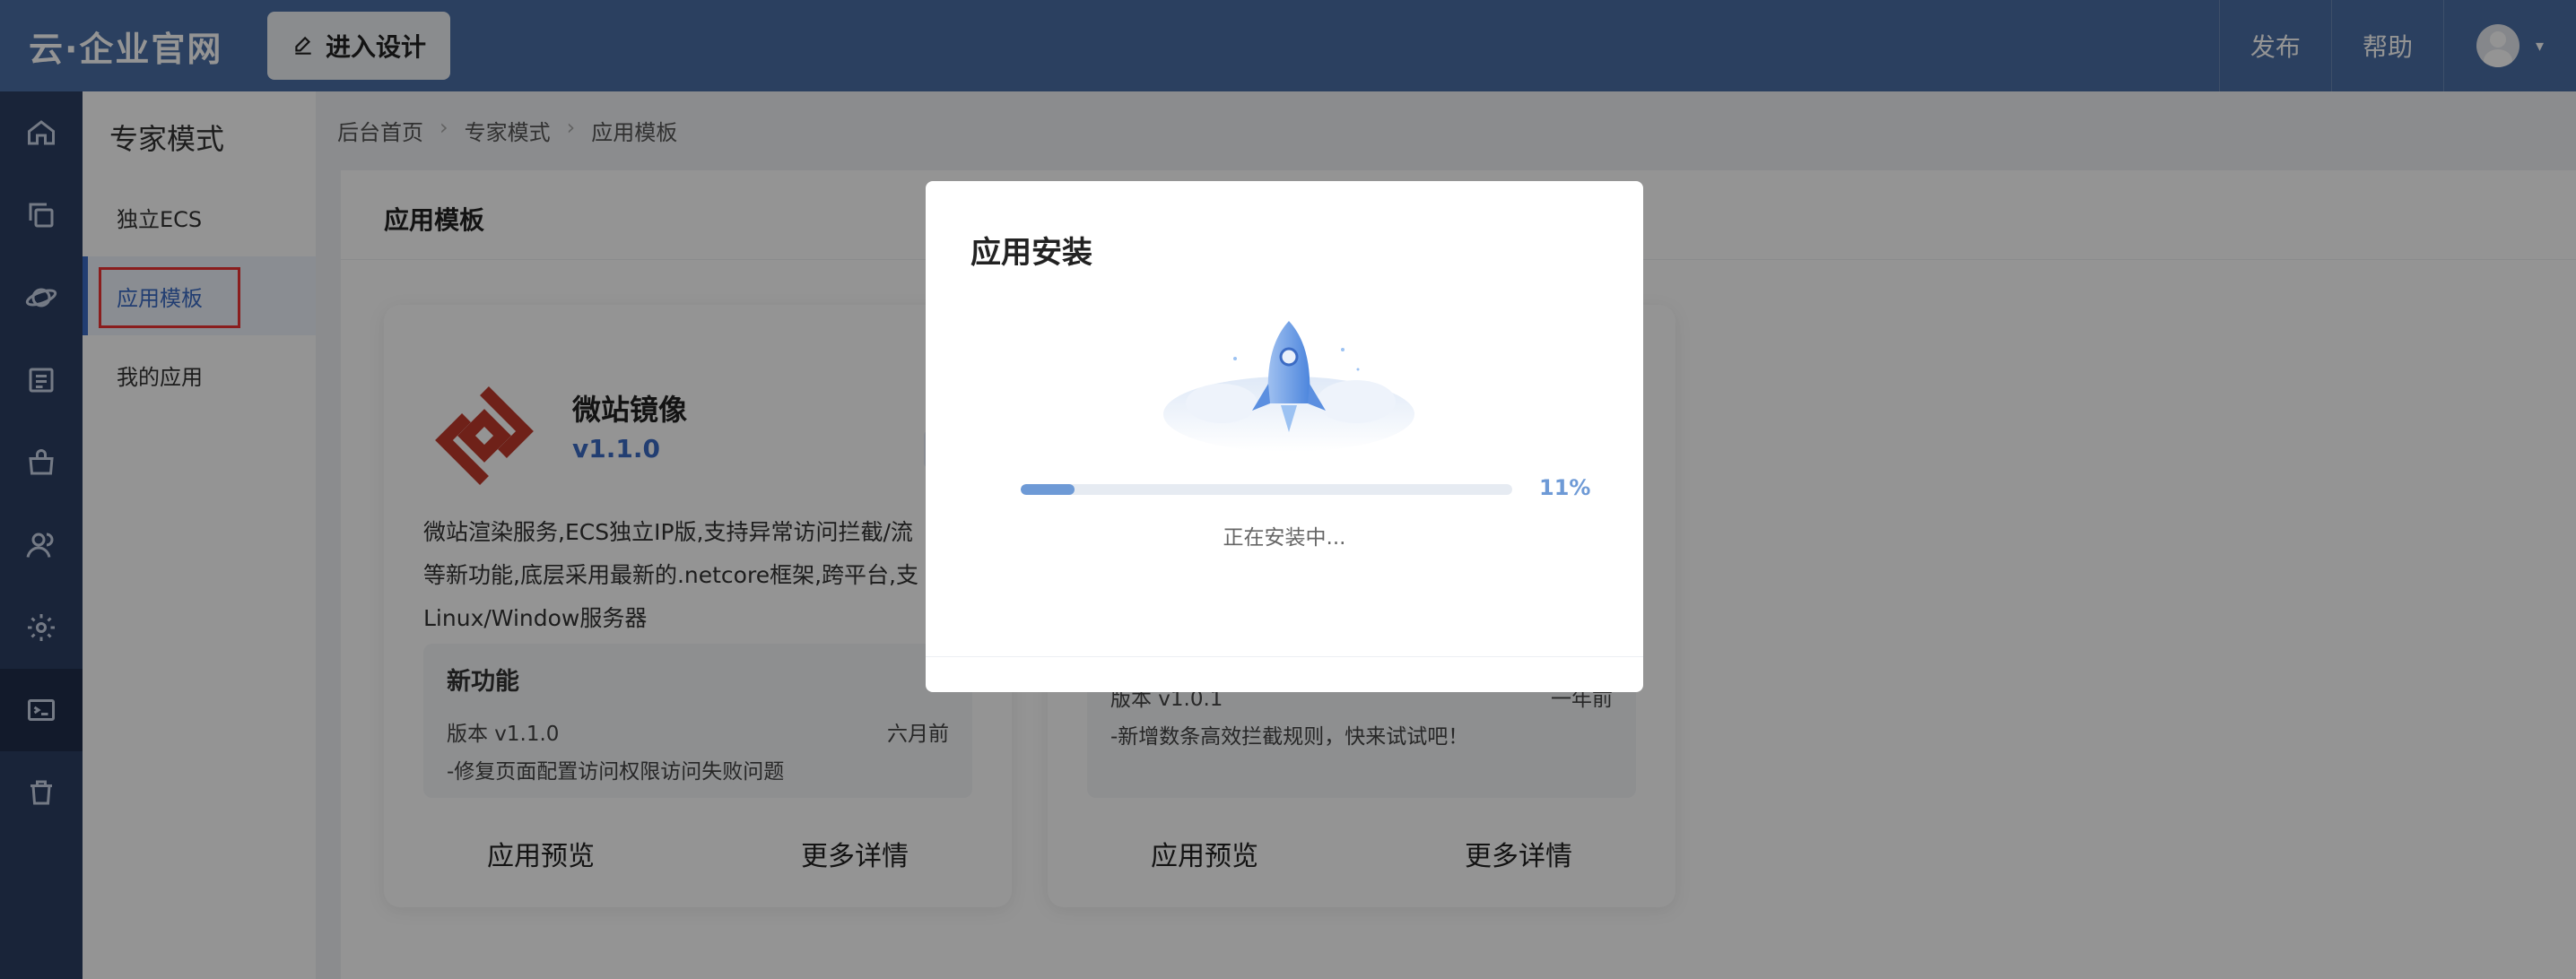  What do you see at coordinates (1565, 488) in the screenshot?
I see `progress-percent: 11%` at bounding box center [1565, 488].